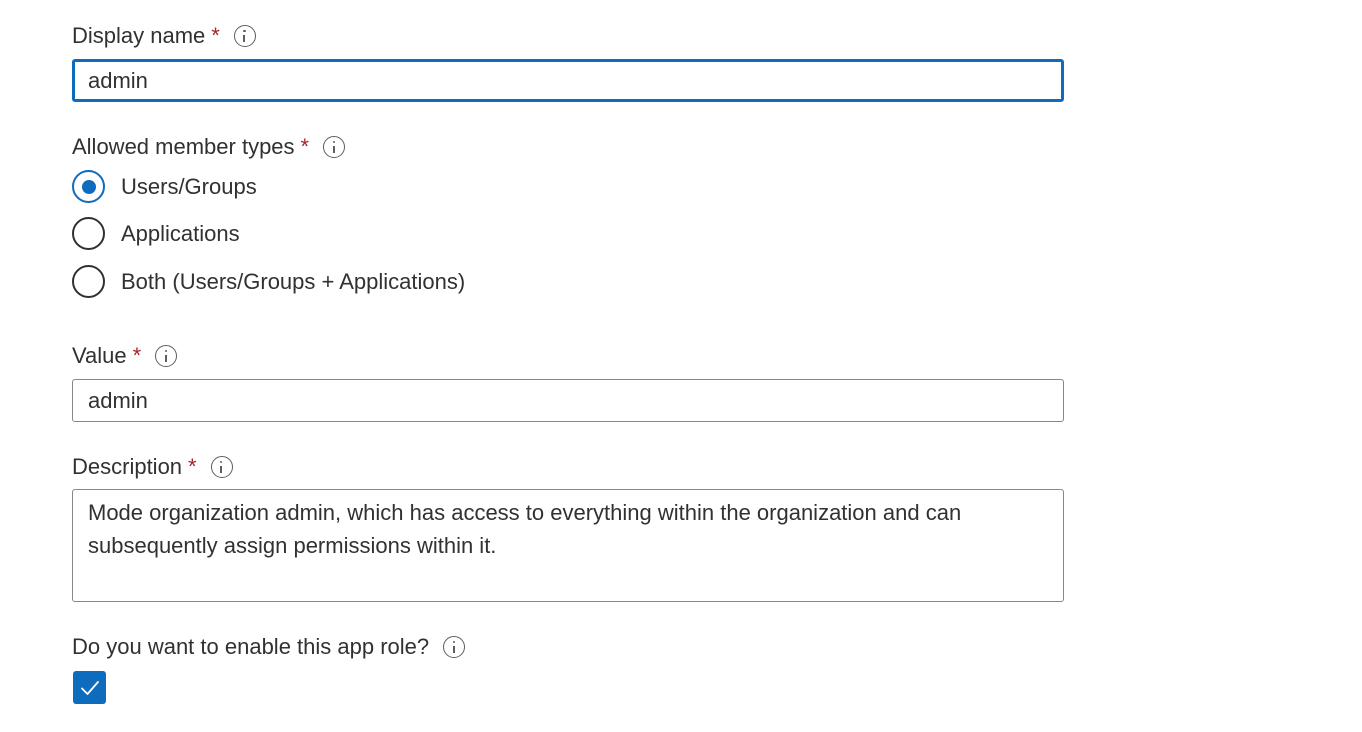 The image size is (1362, 732). What do you see at coordinates (99, 355) in the screenshot?
I see `value-label: Value` at bounding box center [99, 355].